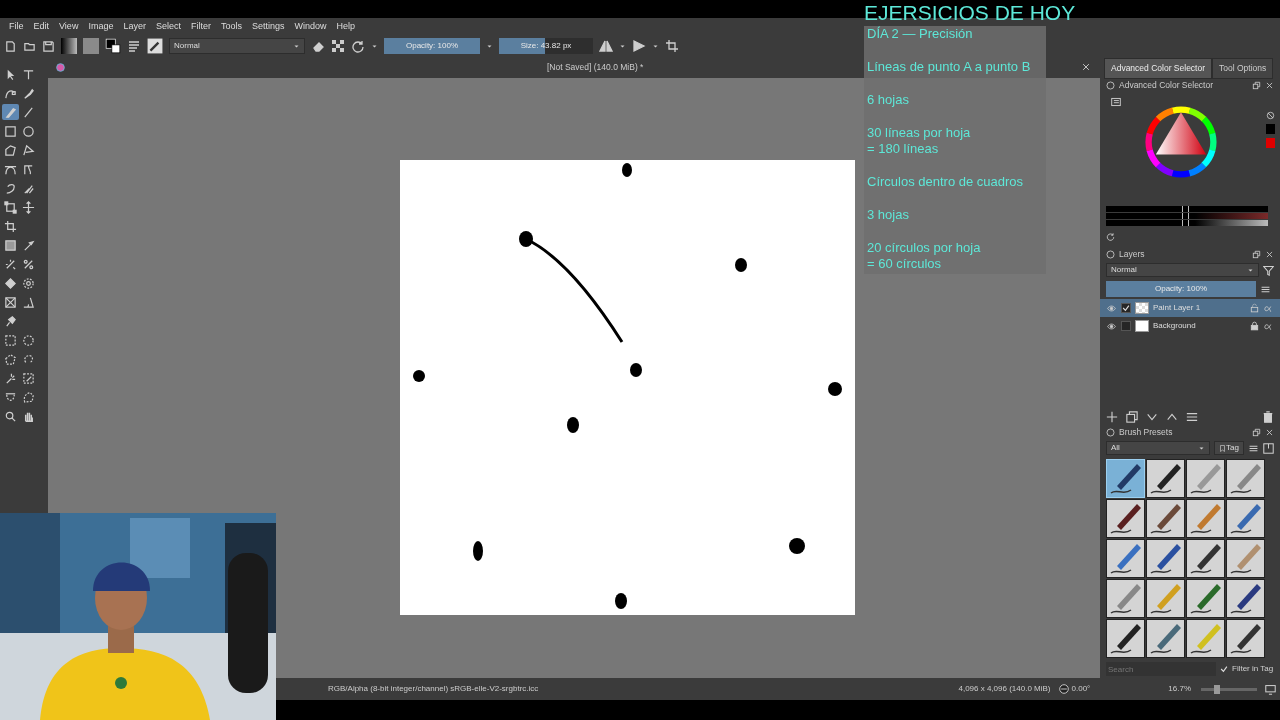 The image size is (1280, 720). What do you see at coordinates (1152, 417) in the screenshot?
I see `move-down-icon` at bounding box center [1152, 417].